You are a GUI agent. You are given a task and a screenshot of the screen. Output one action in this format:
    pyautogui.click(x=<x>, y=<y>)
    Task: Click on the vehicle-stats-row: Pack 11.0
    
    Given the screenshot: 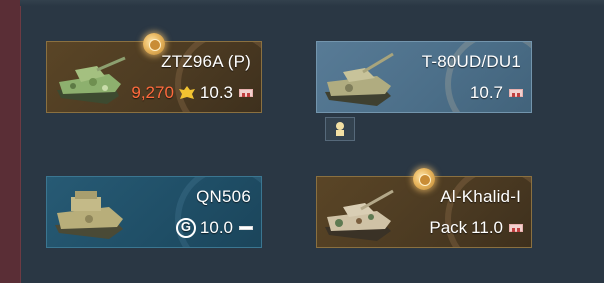 What is the action you would take?
    pyautogui.click(x=476, y=228)
    